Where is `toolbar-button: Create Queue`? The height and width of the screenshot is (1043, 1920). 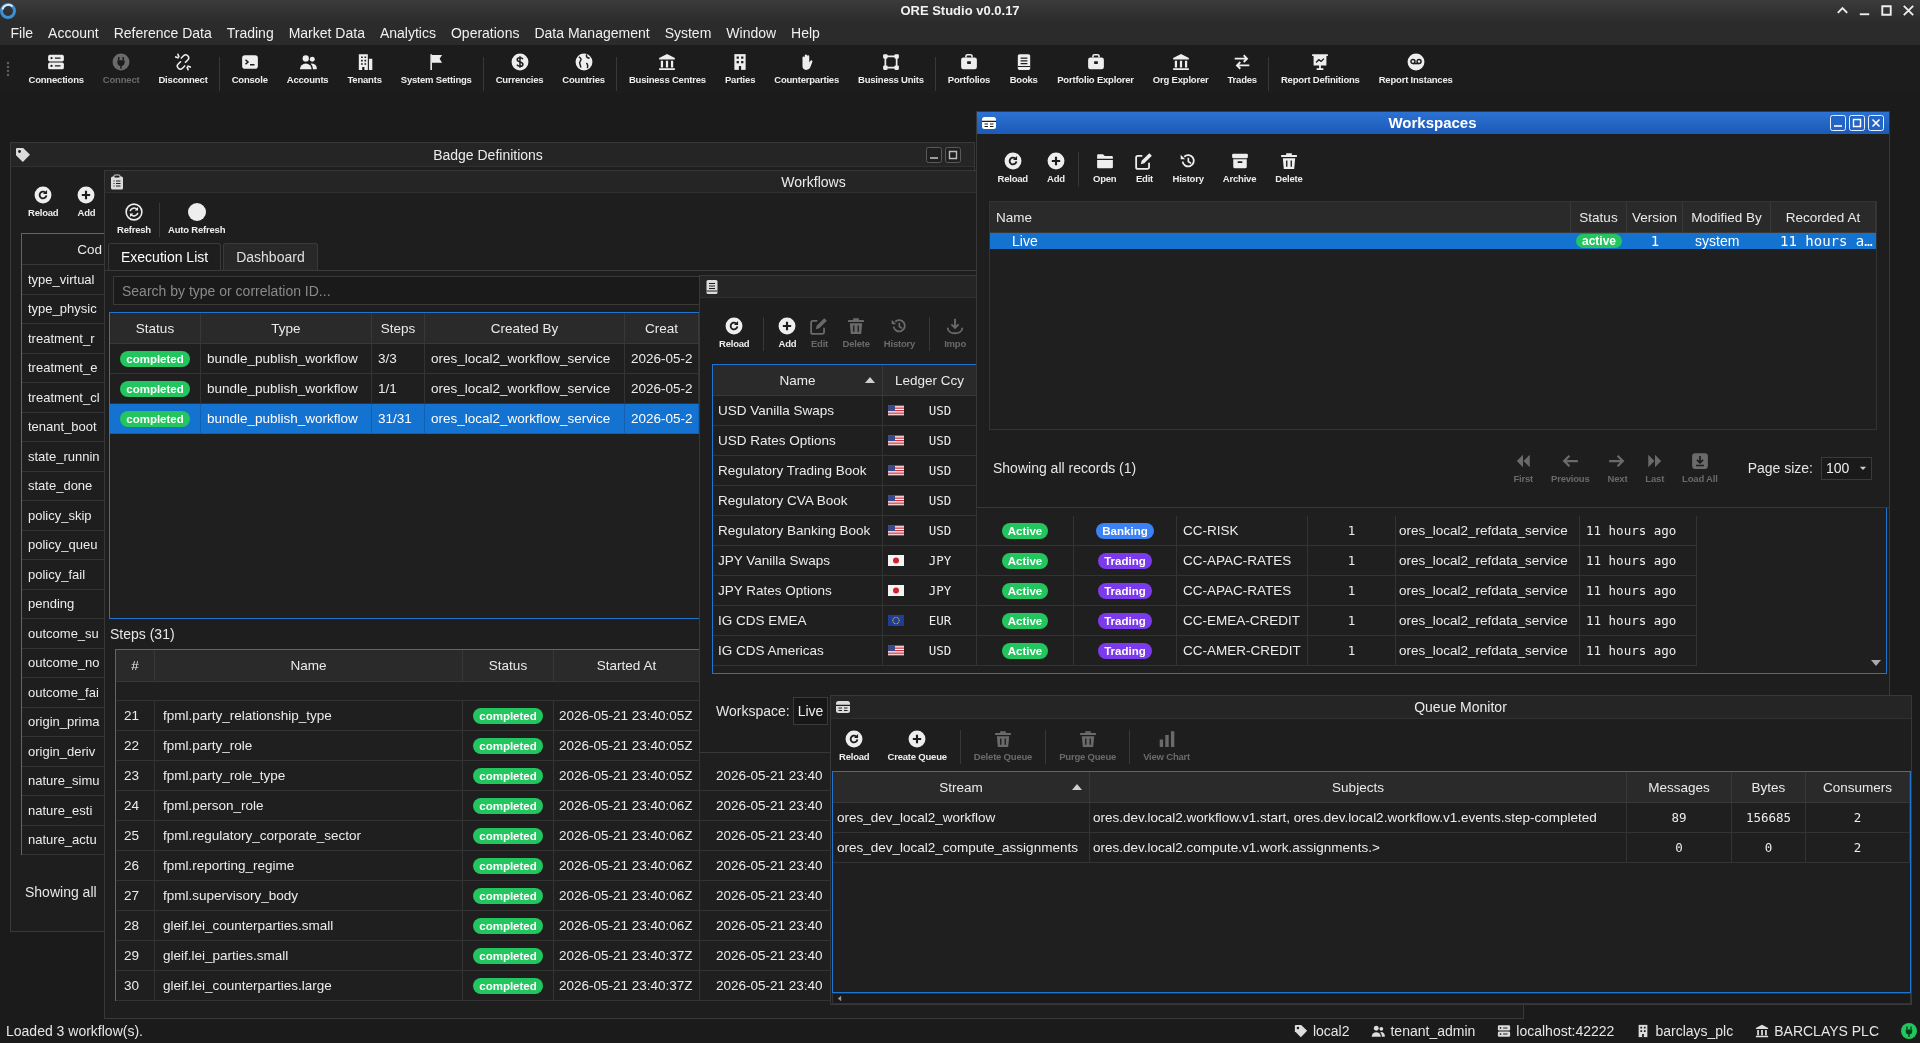 toolbar-button: Create Queue is located at coordinates (917, 746).